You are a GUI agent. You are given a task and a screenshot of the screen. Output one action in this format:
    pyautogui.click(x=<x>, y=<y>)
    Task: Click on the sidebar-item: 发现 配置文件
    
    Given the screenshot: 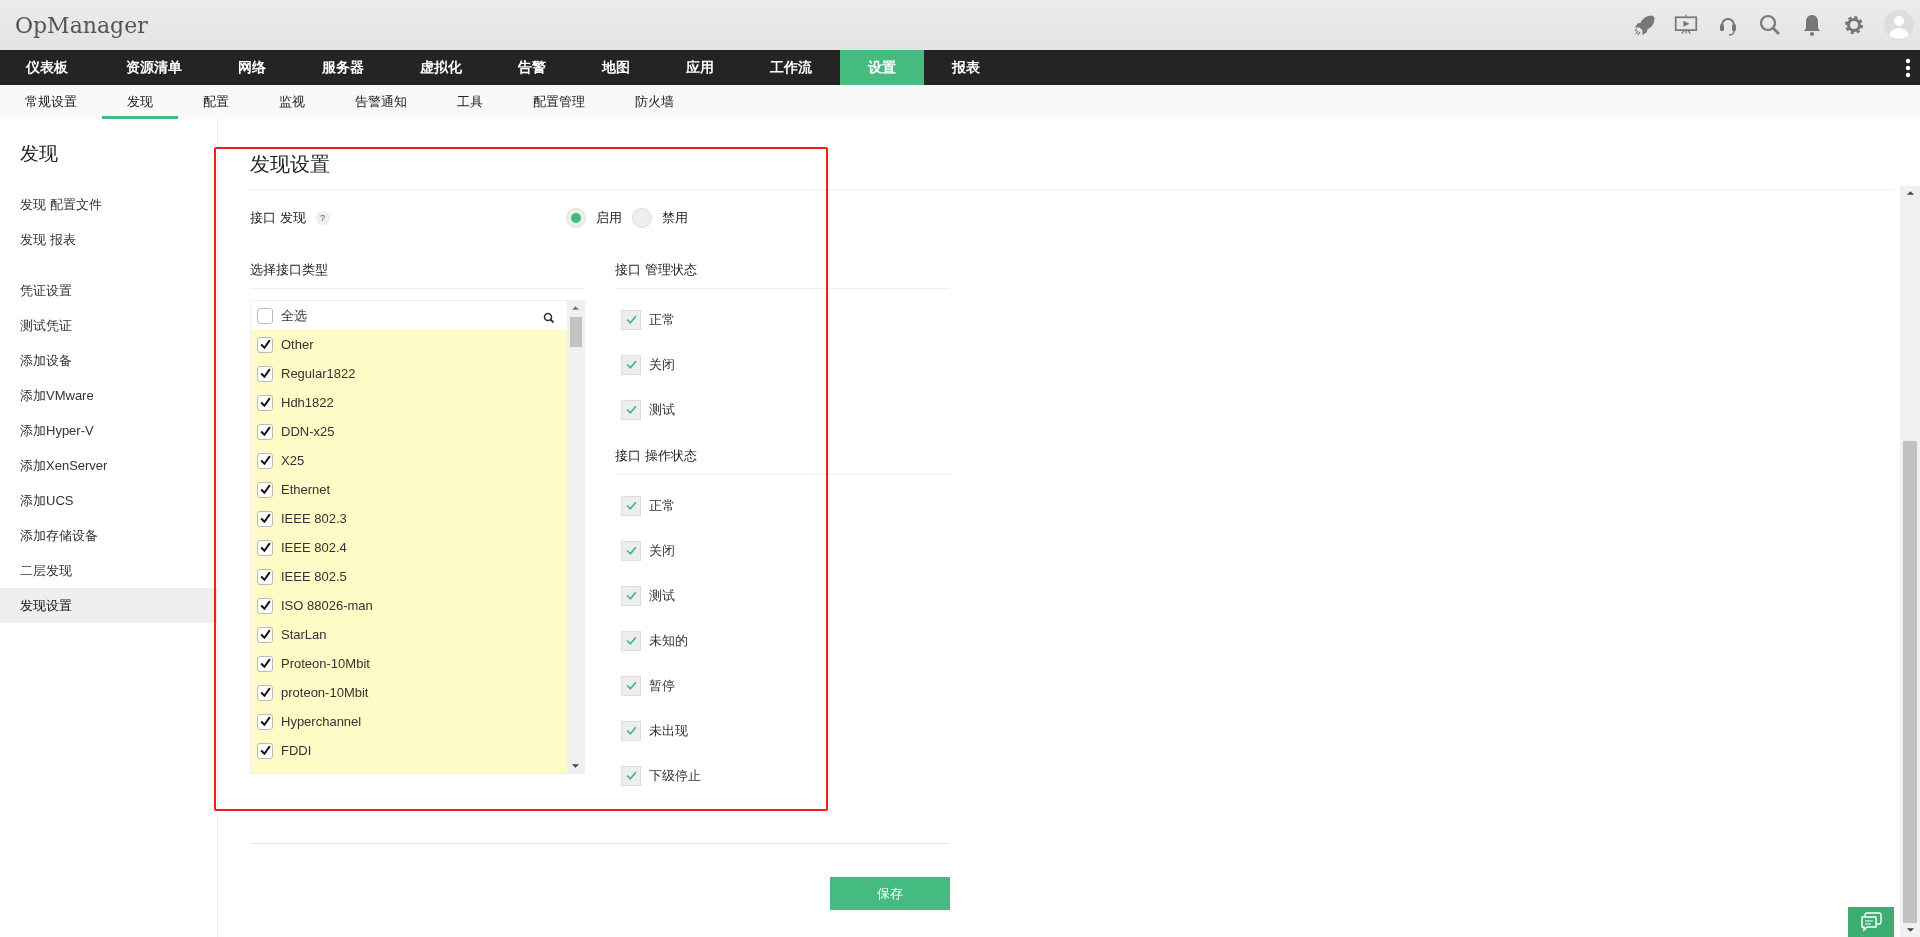 What is the action you would take?
    pyautogui.click(x=108, y=204)
    